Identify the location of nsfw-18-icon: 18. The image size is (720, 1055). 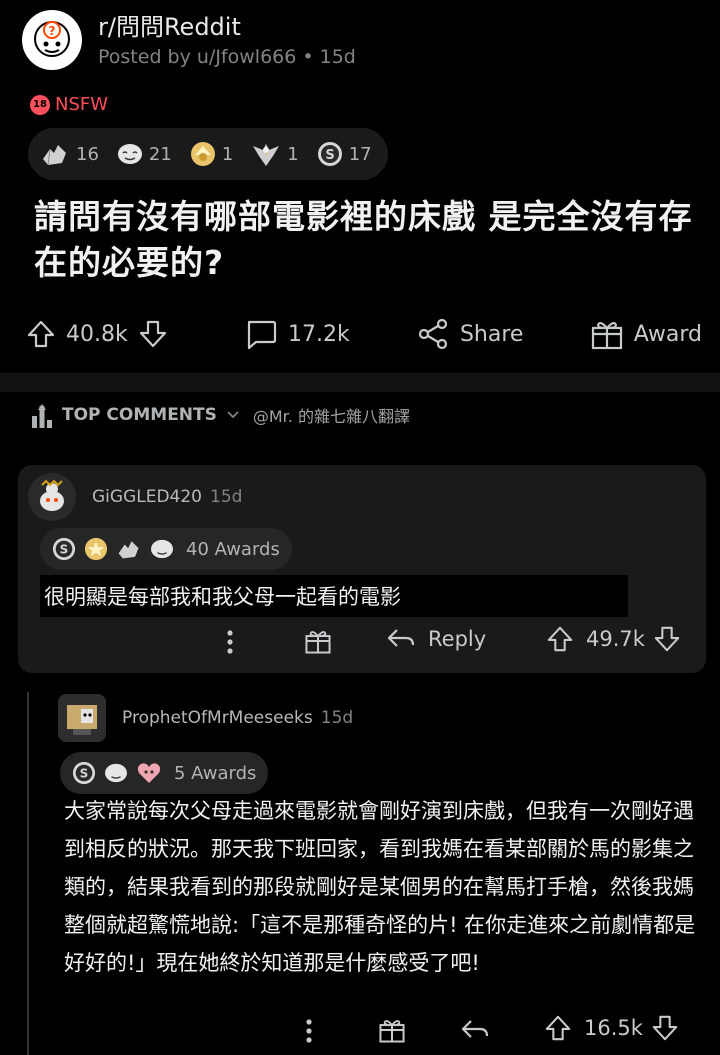
(40, 104).